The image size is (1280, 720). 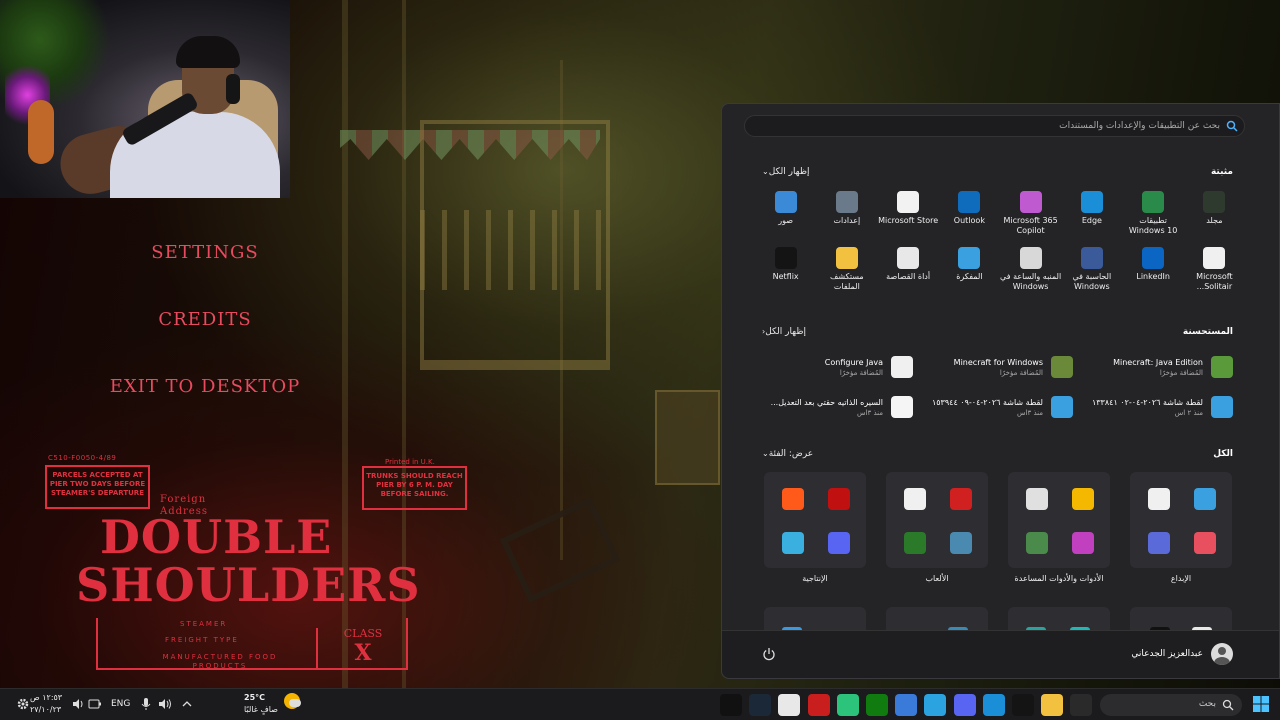 I want to click on chevron-down-icon: ⌄, so click(x=765, y=171).